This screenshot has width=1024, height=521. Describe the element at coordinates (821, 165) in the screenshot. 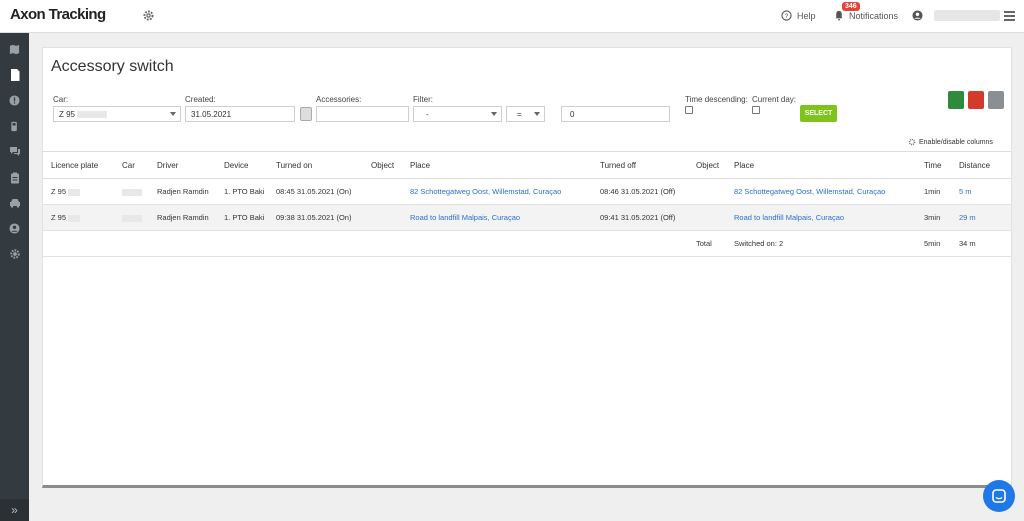

I see `col-place-off: Place` at that location.